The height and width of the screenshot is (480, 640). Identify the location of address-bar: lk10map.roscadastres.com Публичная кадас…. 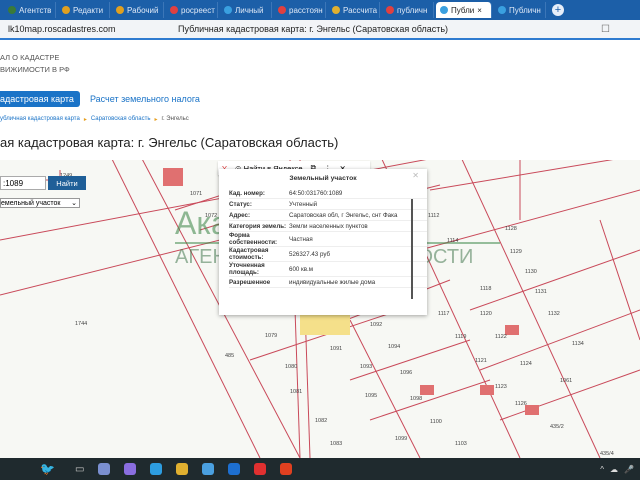
(320, 30).